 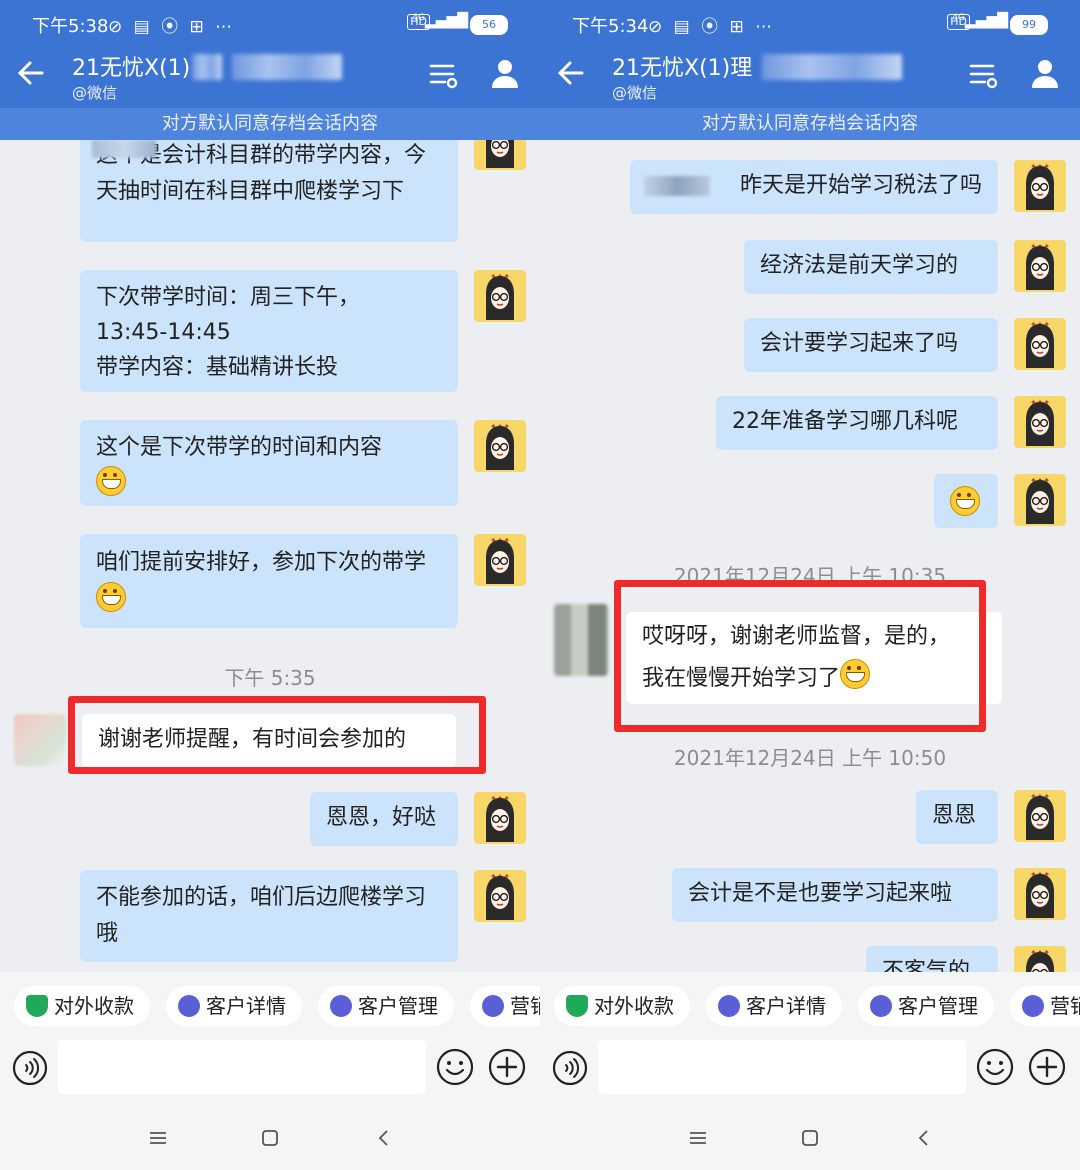 What do you see at coordinates (124, 149) in the screenshot?
I see `redacted-text` at bounding box center [124, 149].